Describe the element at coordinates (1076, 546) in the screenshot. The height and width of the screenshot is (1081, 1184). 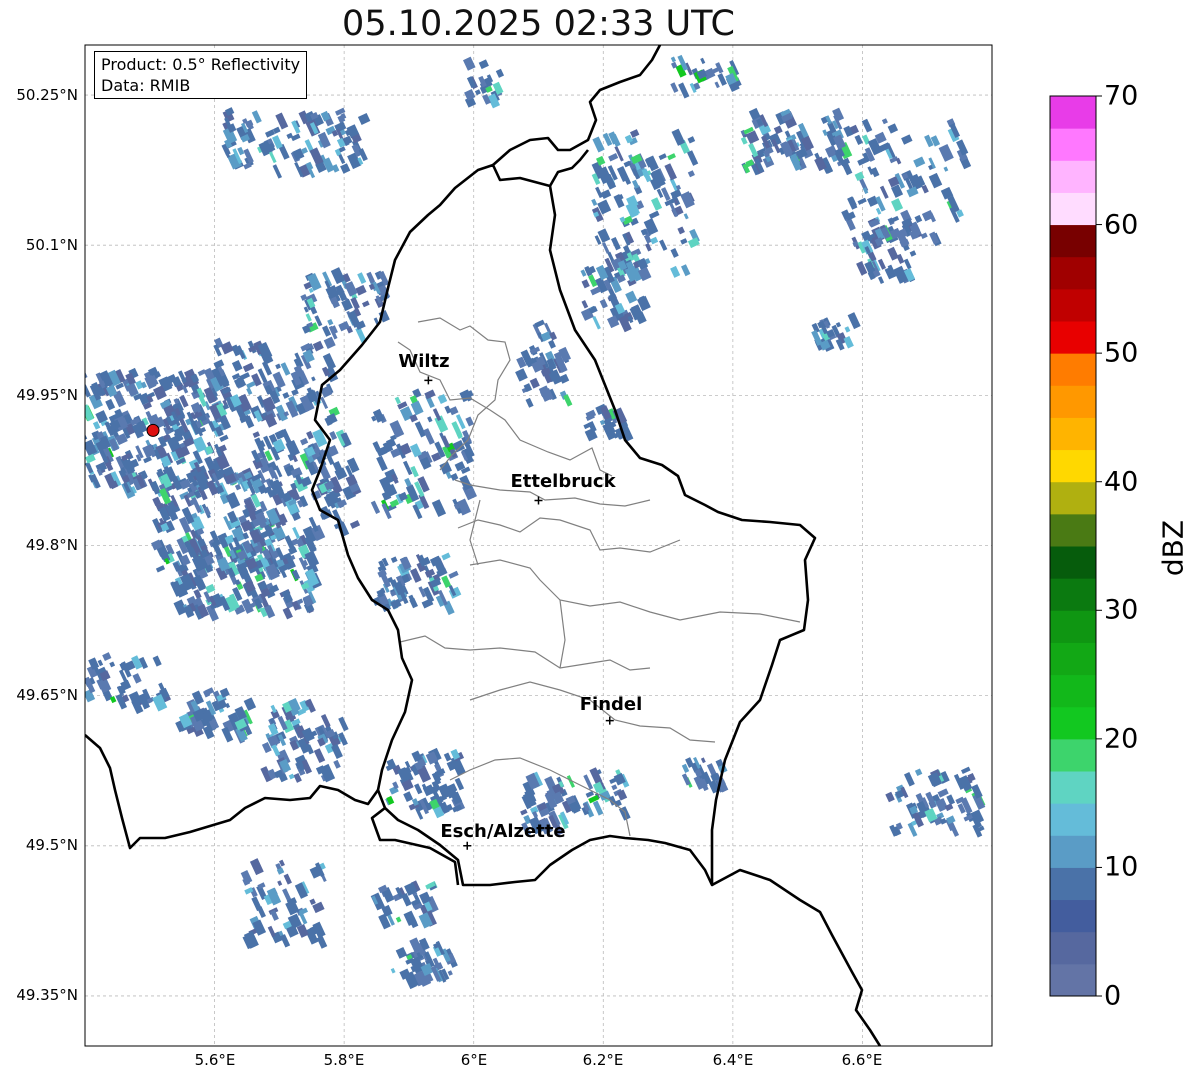
I see `colorbar` at that location.